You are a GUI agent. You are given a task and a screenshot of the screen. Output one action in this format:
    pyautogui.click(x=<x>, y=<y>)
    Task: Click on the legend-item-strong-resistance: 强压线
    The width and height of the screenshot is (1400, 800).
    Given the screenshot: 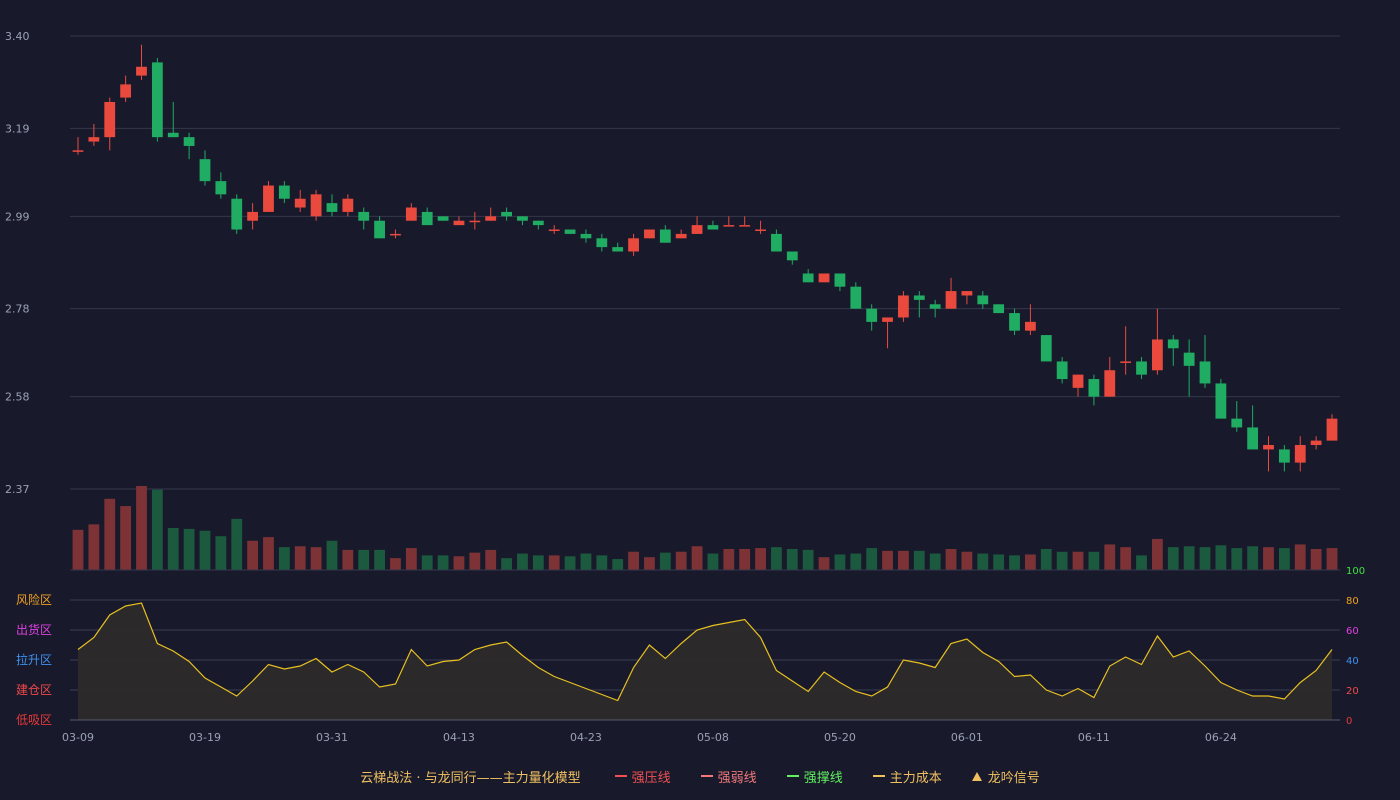 What is the action you would take?
    pyautogui.click(x=642, y=776)
    